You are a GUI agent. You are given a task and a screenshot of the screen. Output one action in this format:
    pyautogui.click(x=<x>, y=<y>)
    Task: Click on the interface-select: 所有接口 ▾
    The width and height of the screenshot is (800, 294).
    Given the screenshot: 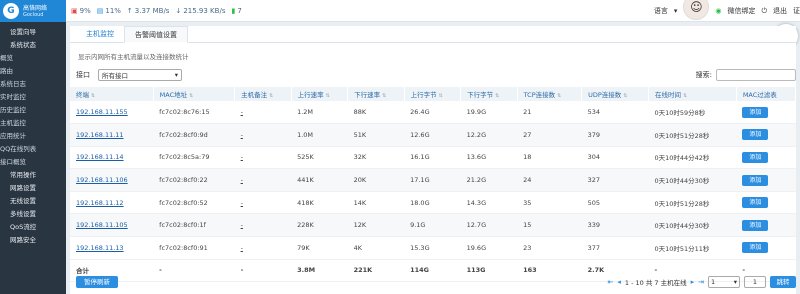 What is the action you would take?
    pyautogui.click(x=140, y=75)
    